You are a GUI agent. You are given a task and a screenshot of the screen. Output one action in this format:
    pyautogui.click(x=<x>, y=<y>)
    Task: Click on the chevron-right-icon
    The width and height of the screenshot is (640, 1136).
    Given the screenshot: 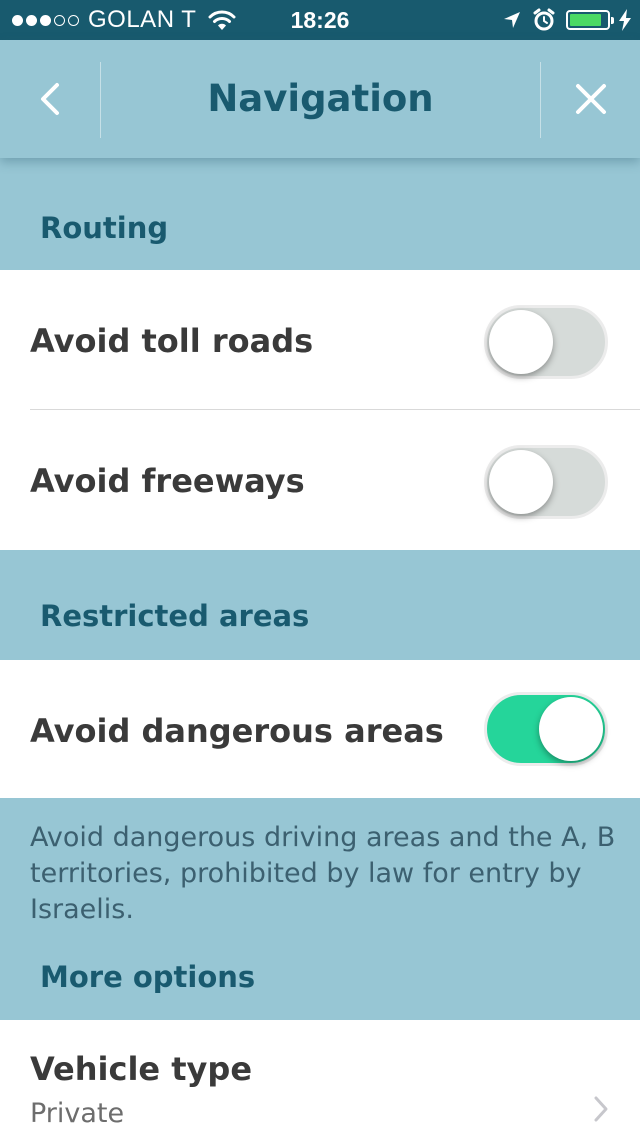 What is the action you would take?
    pyautogui.click(x=601, y=1109)
    